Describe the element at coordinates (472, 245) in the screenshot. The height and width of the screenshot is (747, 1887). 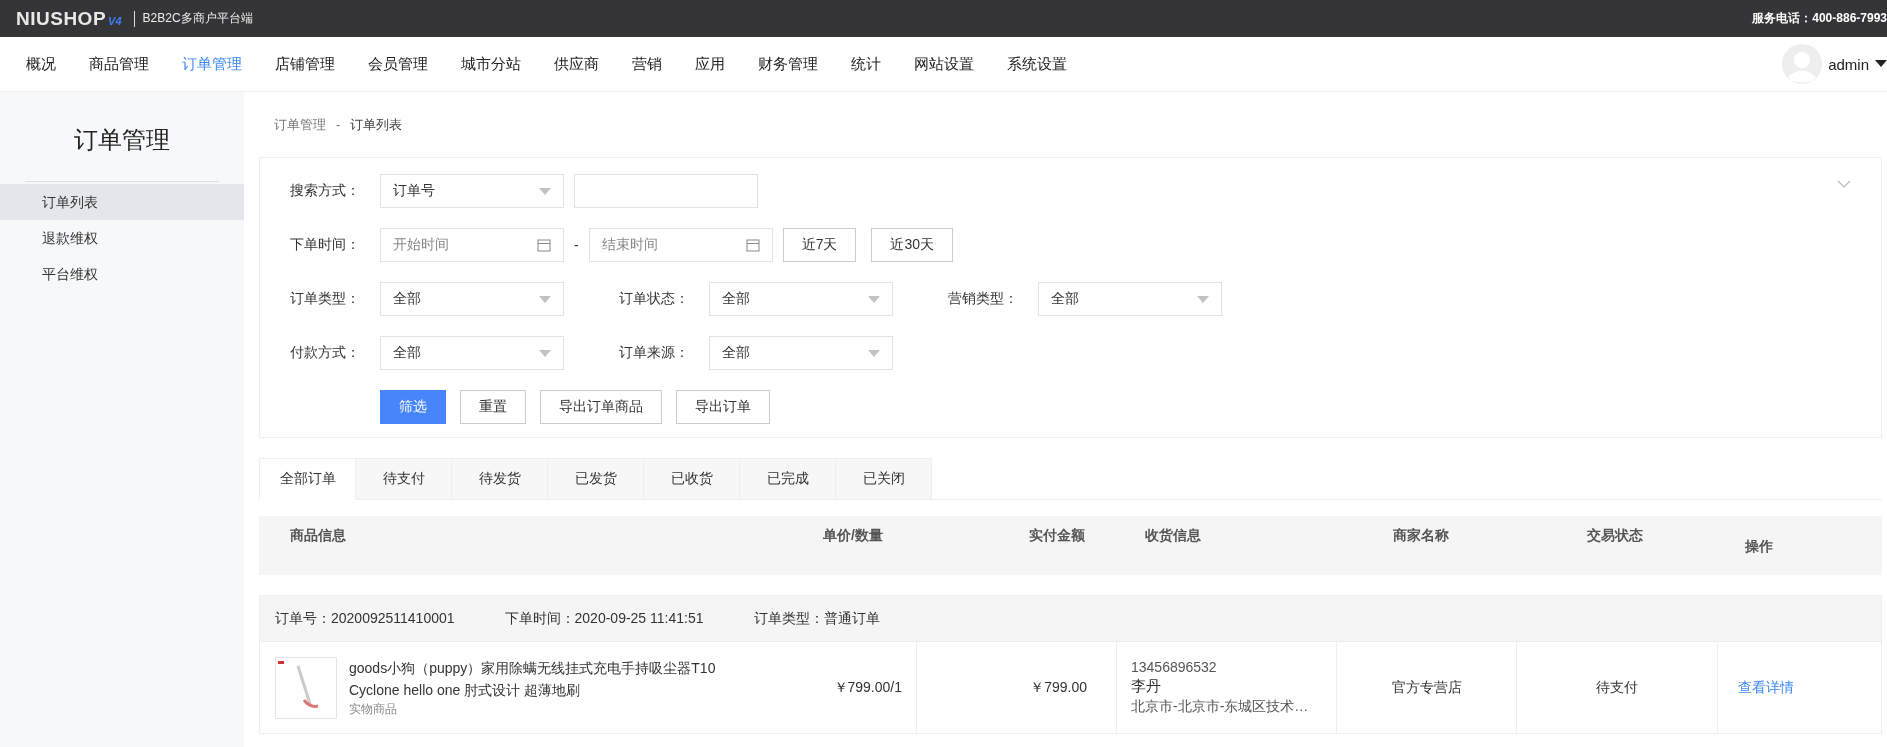
I see `date-field: 开始时间` at that location.